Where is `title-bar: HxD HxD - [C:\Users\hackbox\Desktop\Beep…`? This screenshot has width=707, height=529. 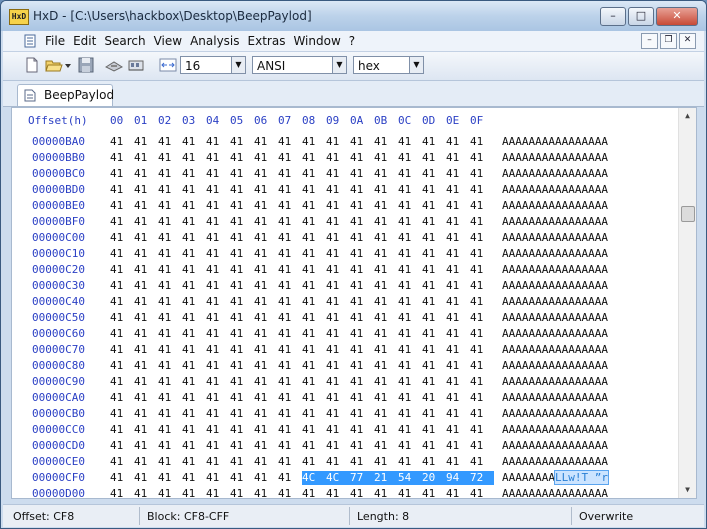
title-bar: HxD HxD - [C:\Users\hackbox\Desktop\Beep… is located at coordinates (353, 16).